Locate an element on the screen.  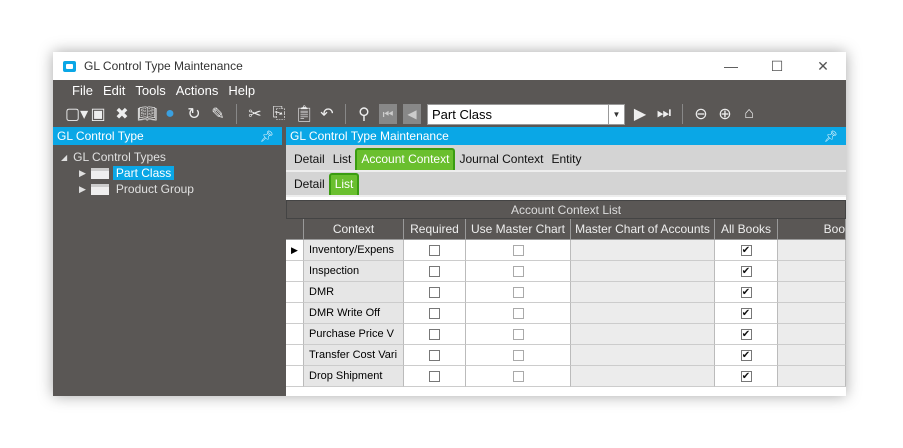
previous-record-icon: ◀ is located at coordinates (412, 114).